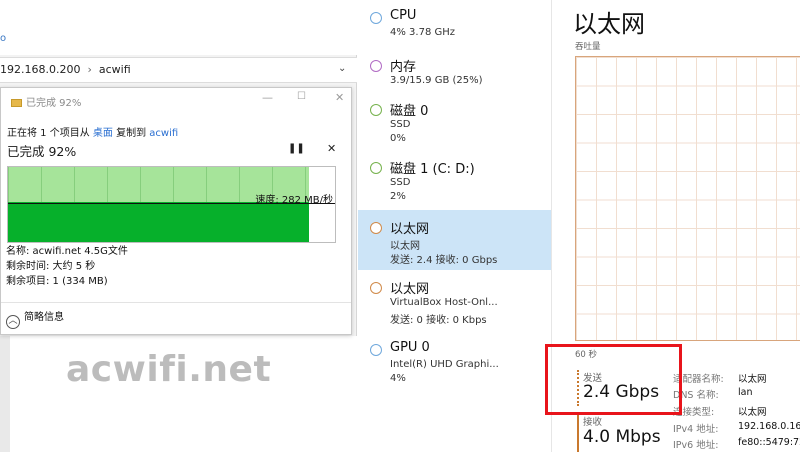  I want to click on less-info-label: 简略信息, so click(44, 317).